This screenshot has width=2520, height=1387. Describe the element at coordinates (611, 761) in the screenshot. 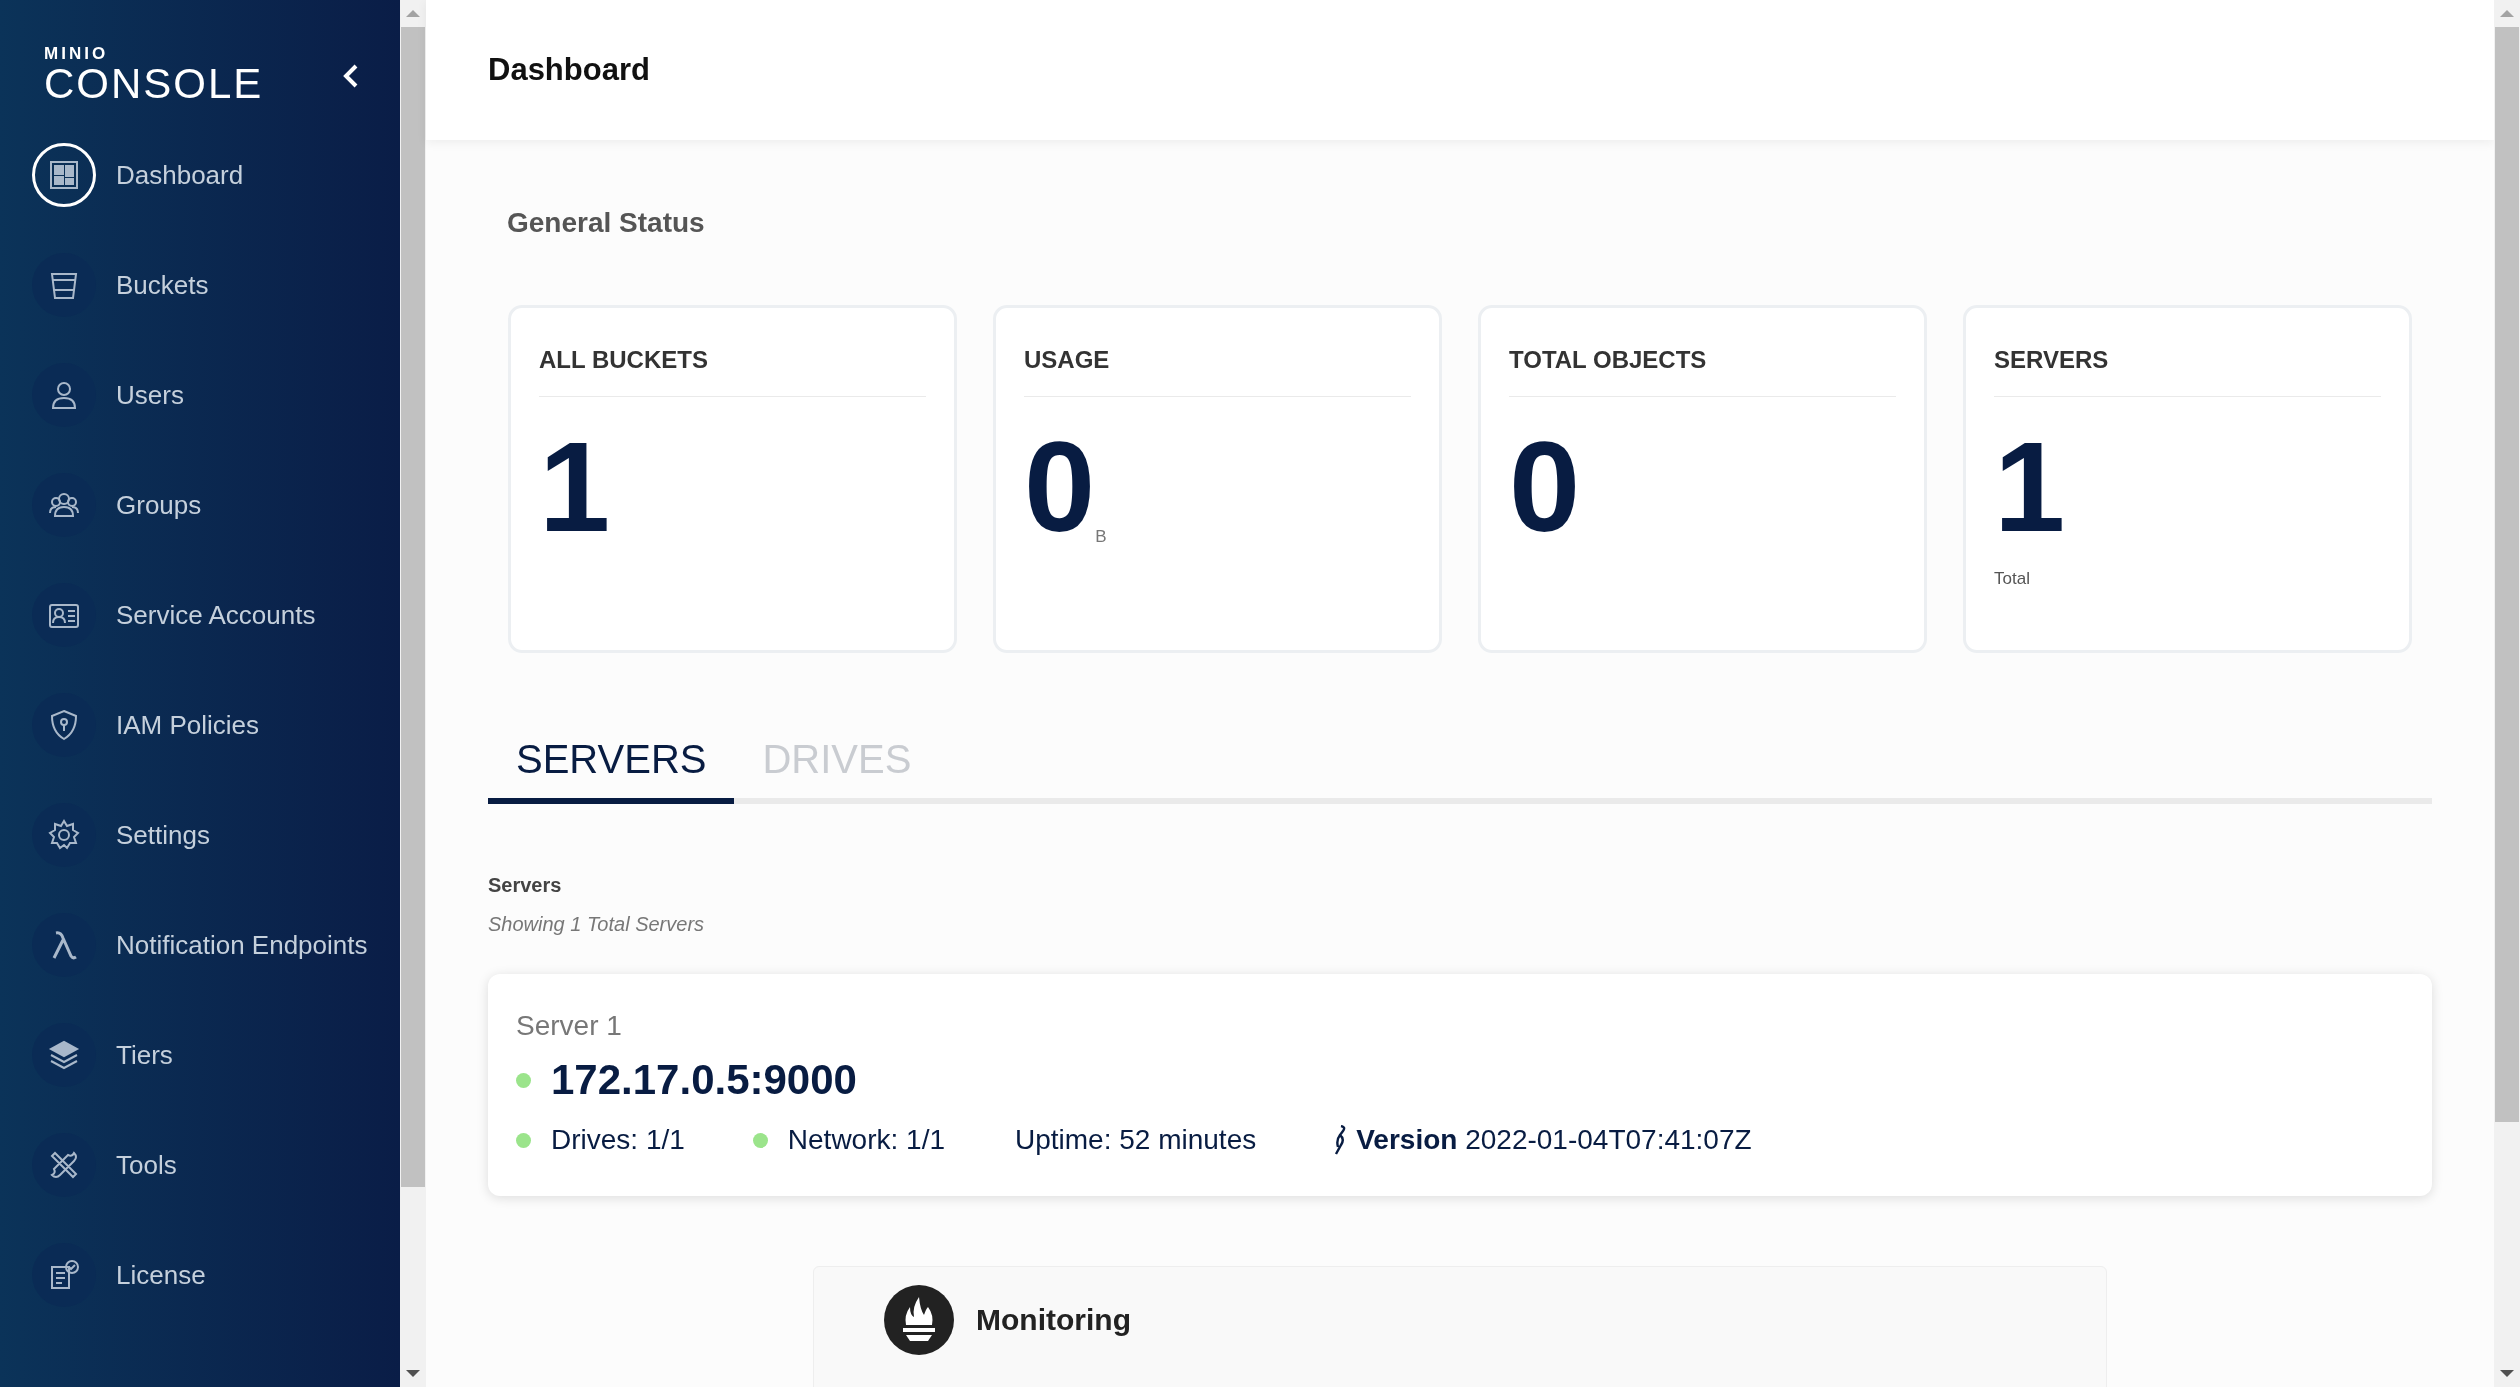

I see `tab: SERVERS` at that location.